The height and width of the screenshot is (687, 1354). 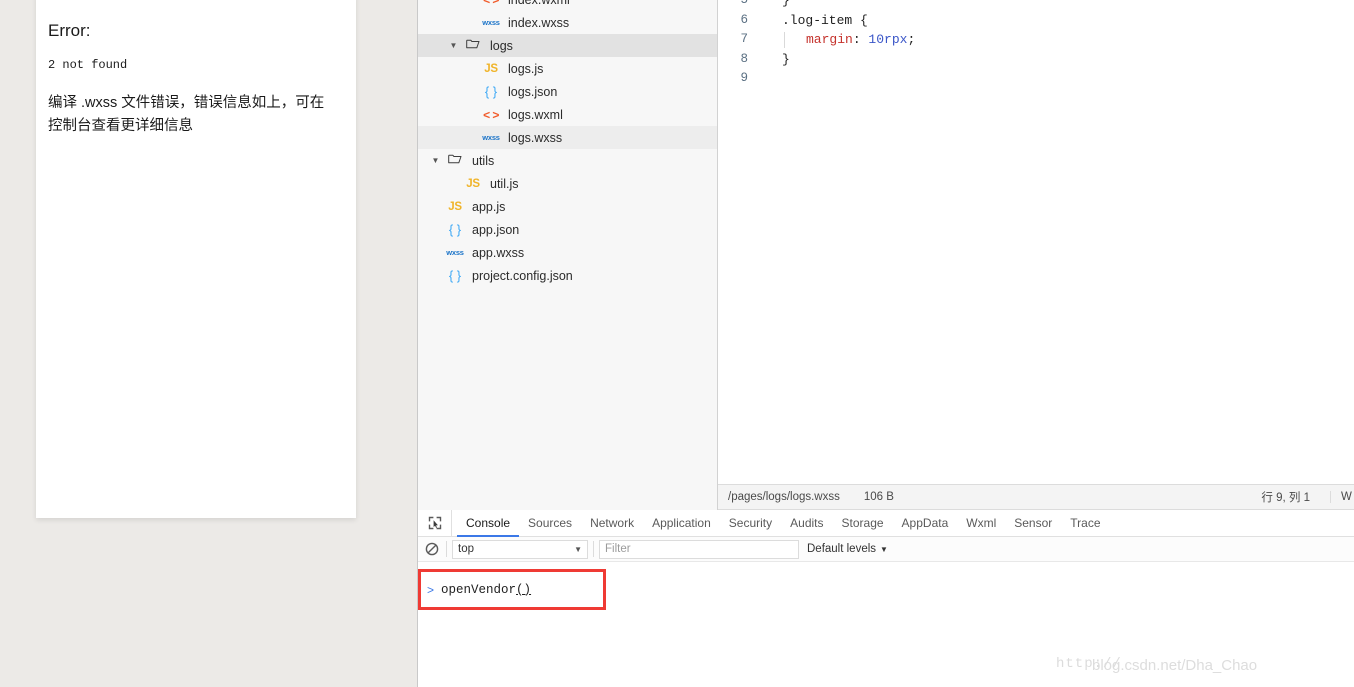 I want to click on console-levels-label: Default levels, so click(x=842, y=549).